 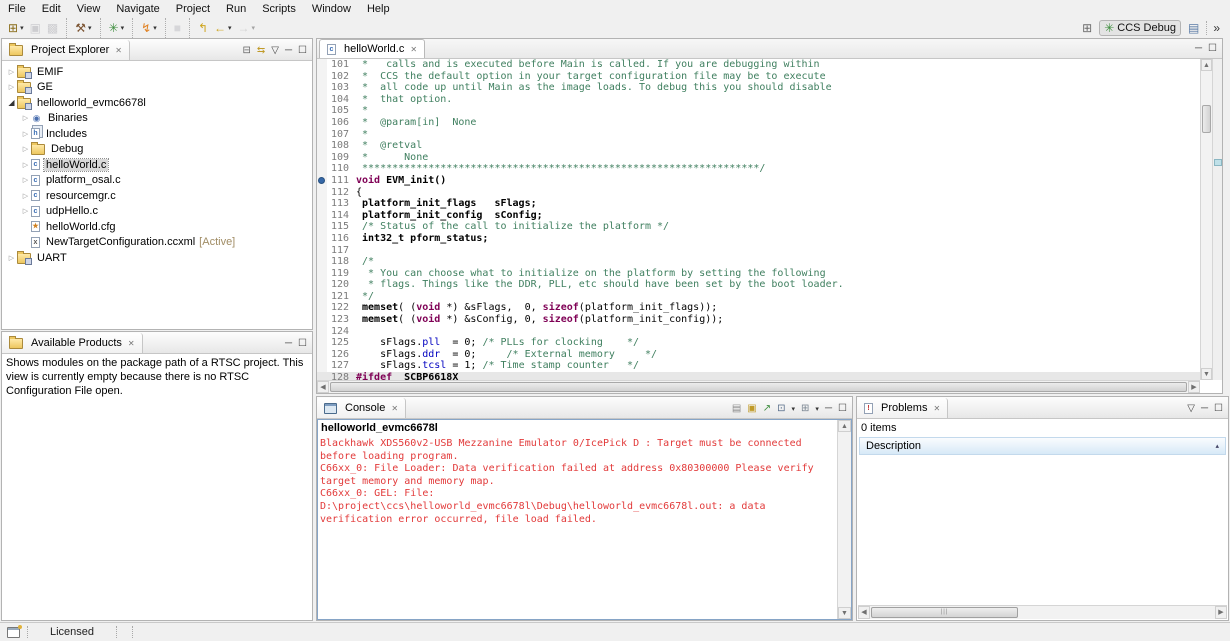 I want to click on menu-project: Project, so click(x=193, y=9).